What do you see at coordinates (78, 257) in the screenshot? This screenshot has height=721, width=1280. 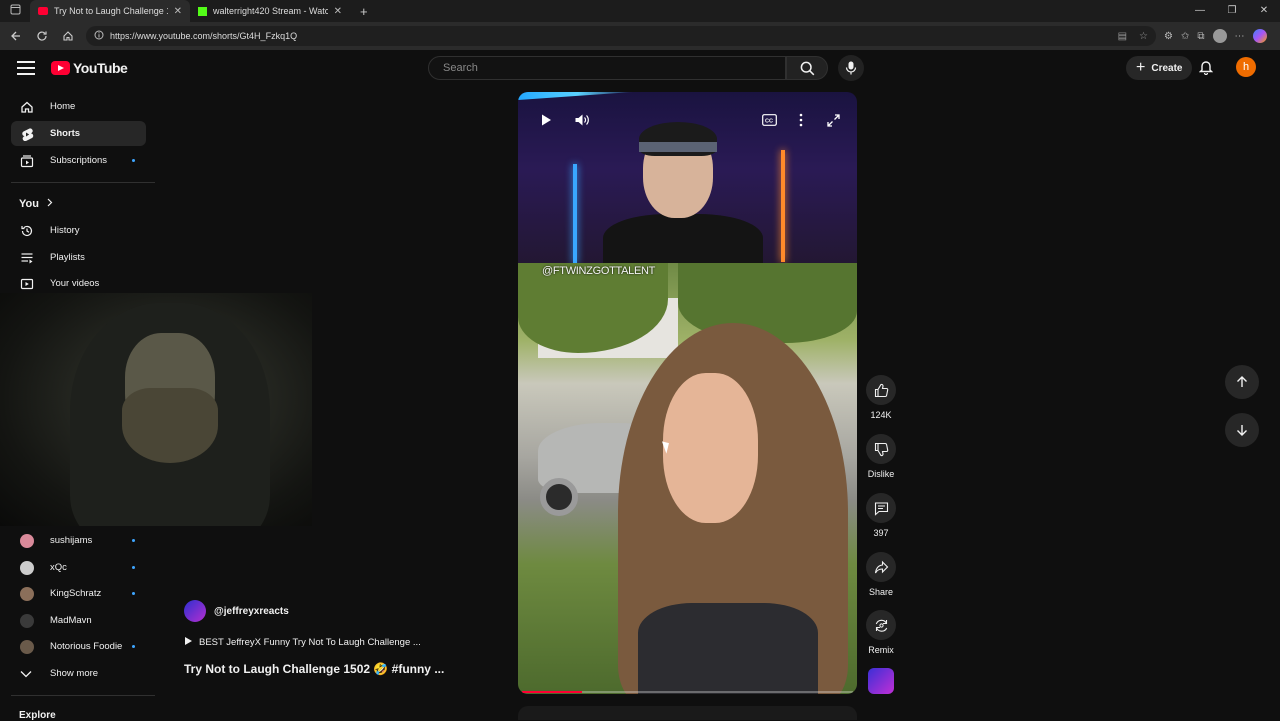 I see `sidebar-item-playlists: Playlists` at bounding box center [78, 257].